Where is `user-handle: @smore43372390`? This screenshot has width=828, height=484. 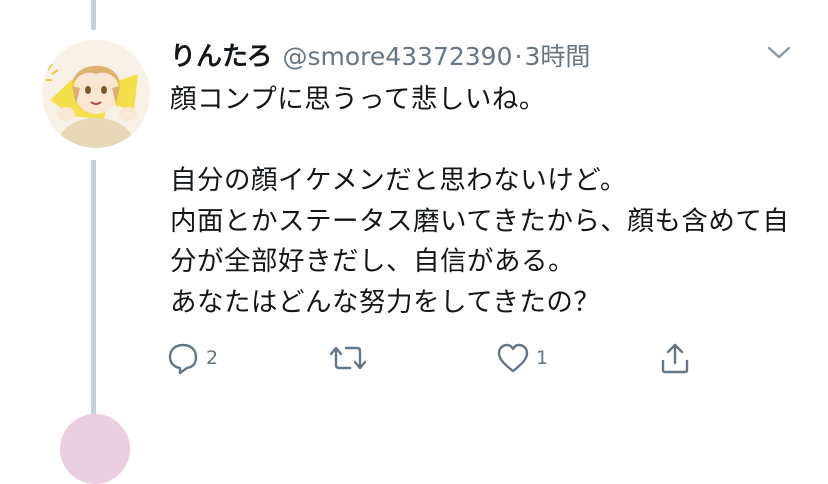
user-handle: @smore43372390 is located at coordinates (397, 56).